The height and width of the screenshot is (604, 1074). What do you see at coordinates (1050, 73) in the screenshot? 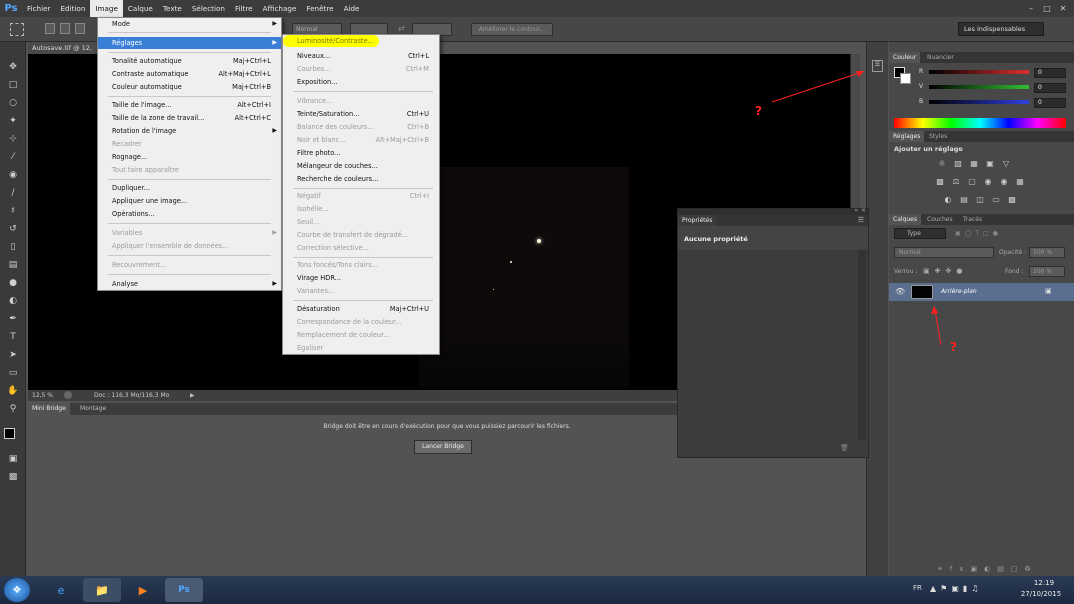
I see `red-value: 0` at bounding box center [1050, 73].